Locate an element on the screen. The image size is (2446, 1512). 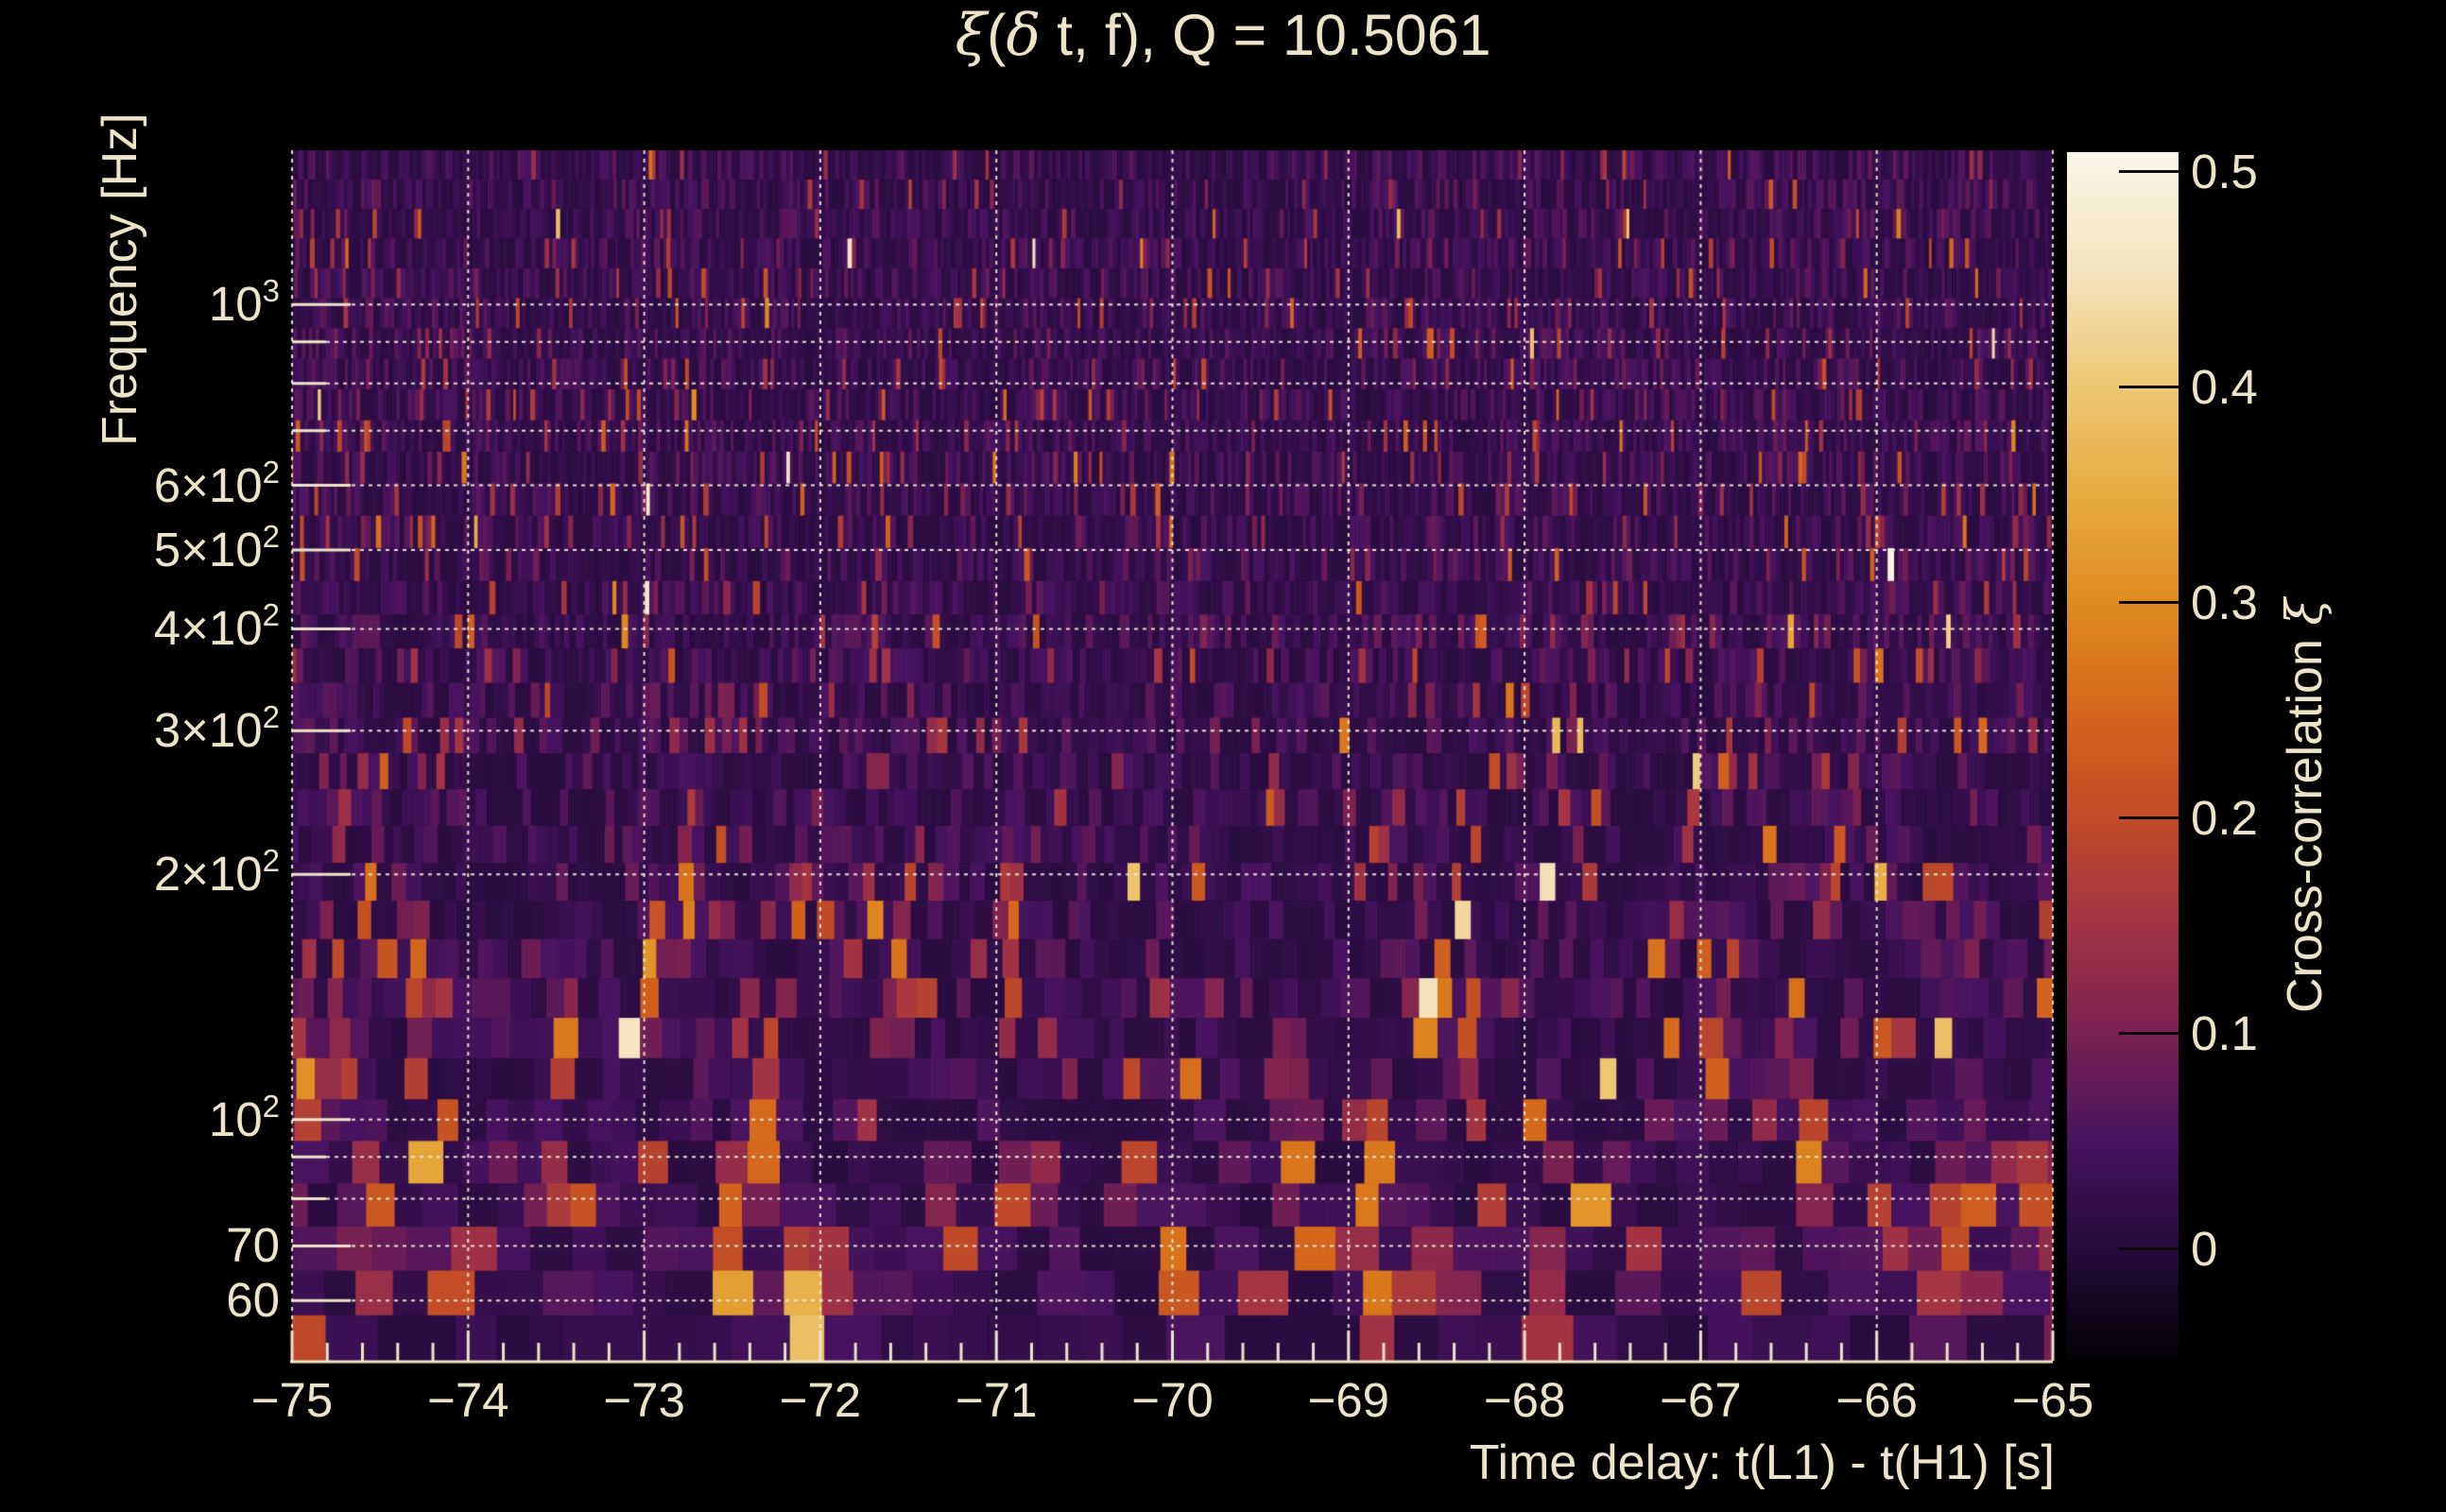
y-tick-base: 70 is located at coordinates (253, 1245).